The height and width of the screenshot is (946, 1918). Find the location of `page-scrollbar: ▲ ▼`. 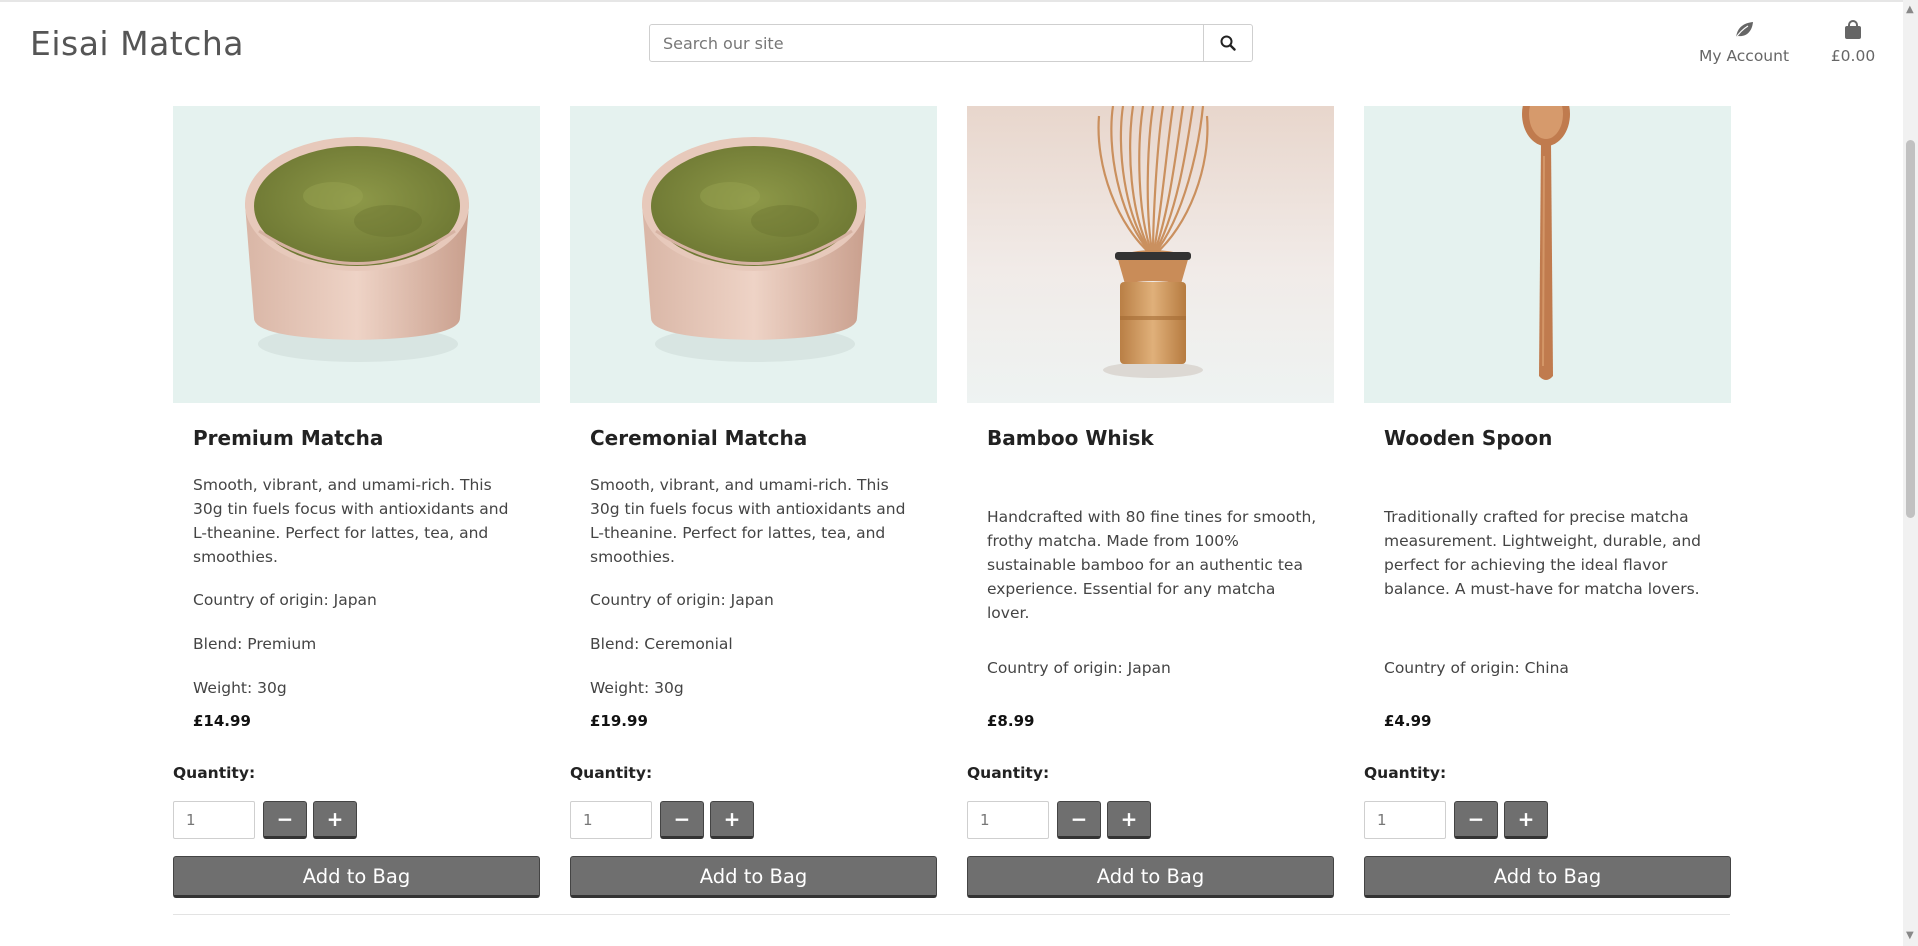

page-scrollbar: ▲ ▼ is located at coordinates (1910, 473).